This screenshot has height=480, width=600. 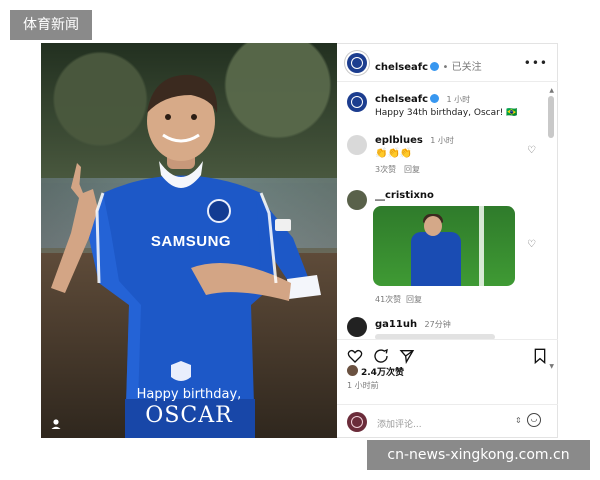 I want to click on post-header-username: chelseafc • 已关注, so click(x=428, y=65).